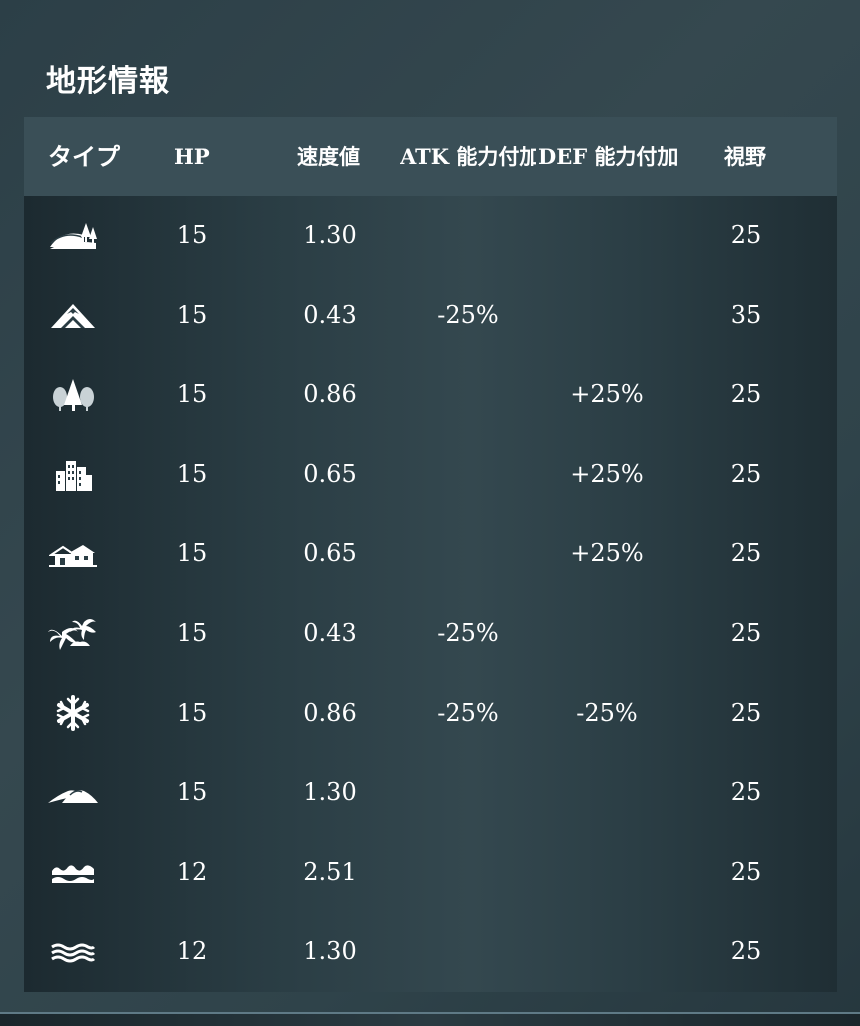 This screenshot has height=1026, width=860. I want to click on header-atk: ATK 能力付加, so click(468, 156).